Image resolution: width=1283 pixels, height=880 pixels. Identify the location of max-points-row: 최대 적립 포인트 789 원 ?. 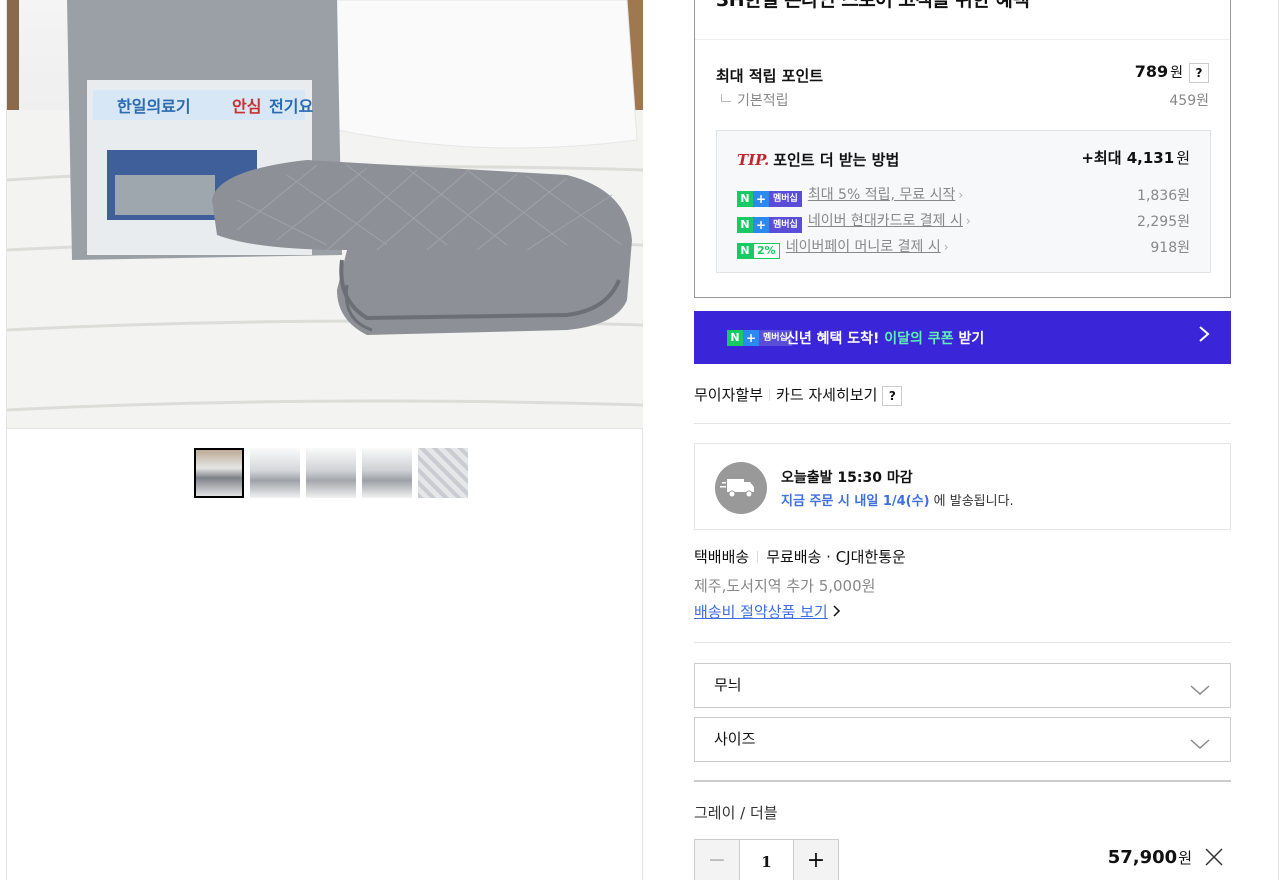
(962, 74).